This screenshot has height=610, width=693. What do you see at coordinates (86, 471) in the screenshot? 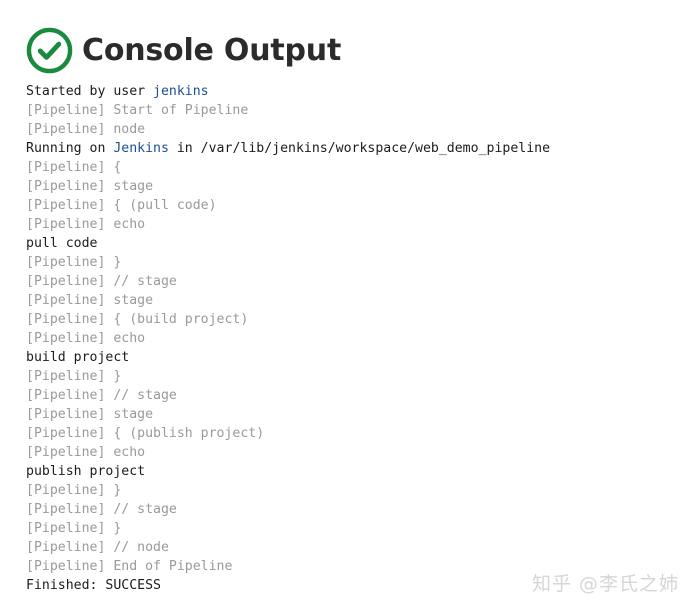
I see `console-text: publish project` at bounding box center [86, 471].